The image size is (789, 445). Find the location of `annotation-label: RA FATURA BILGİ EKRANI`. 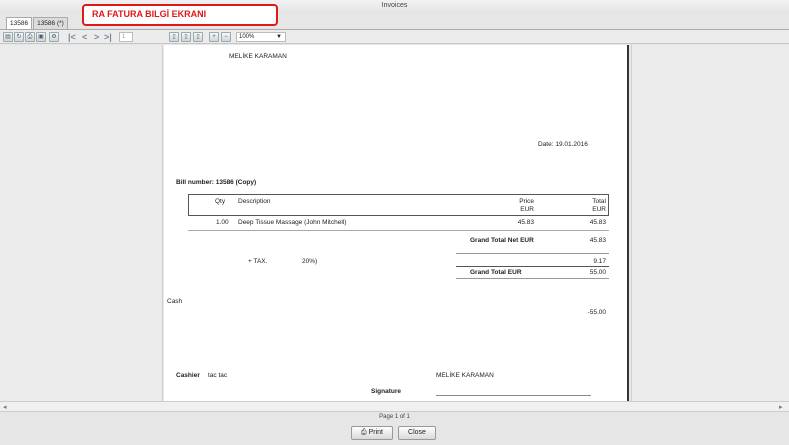

annotation-label: RA FATURA BILGİ EKRANI is located at coordinates (180, 15).